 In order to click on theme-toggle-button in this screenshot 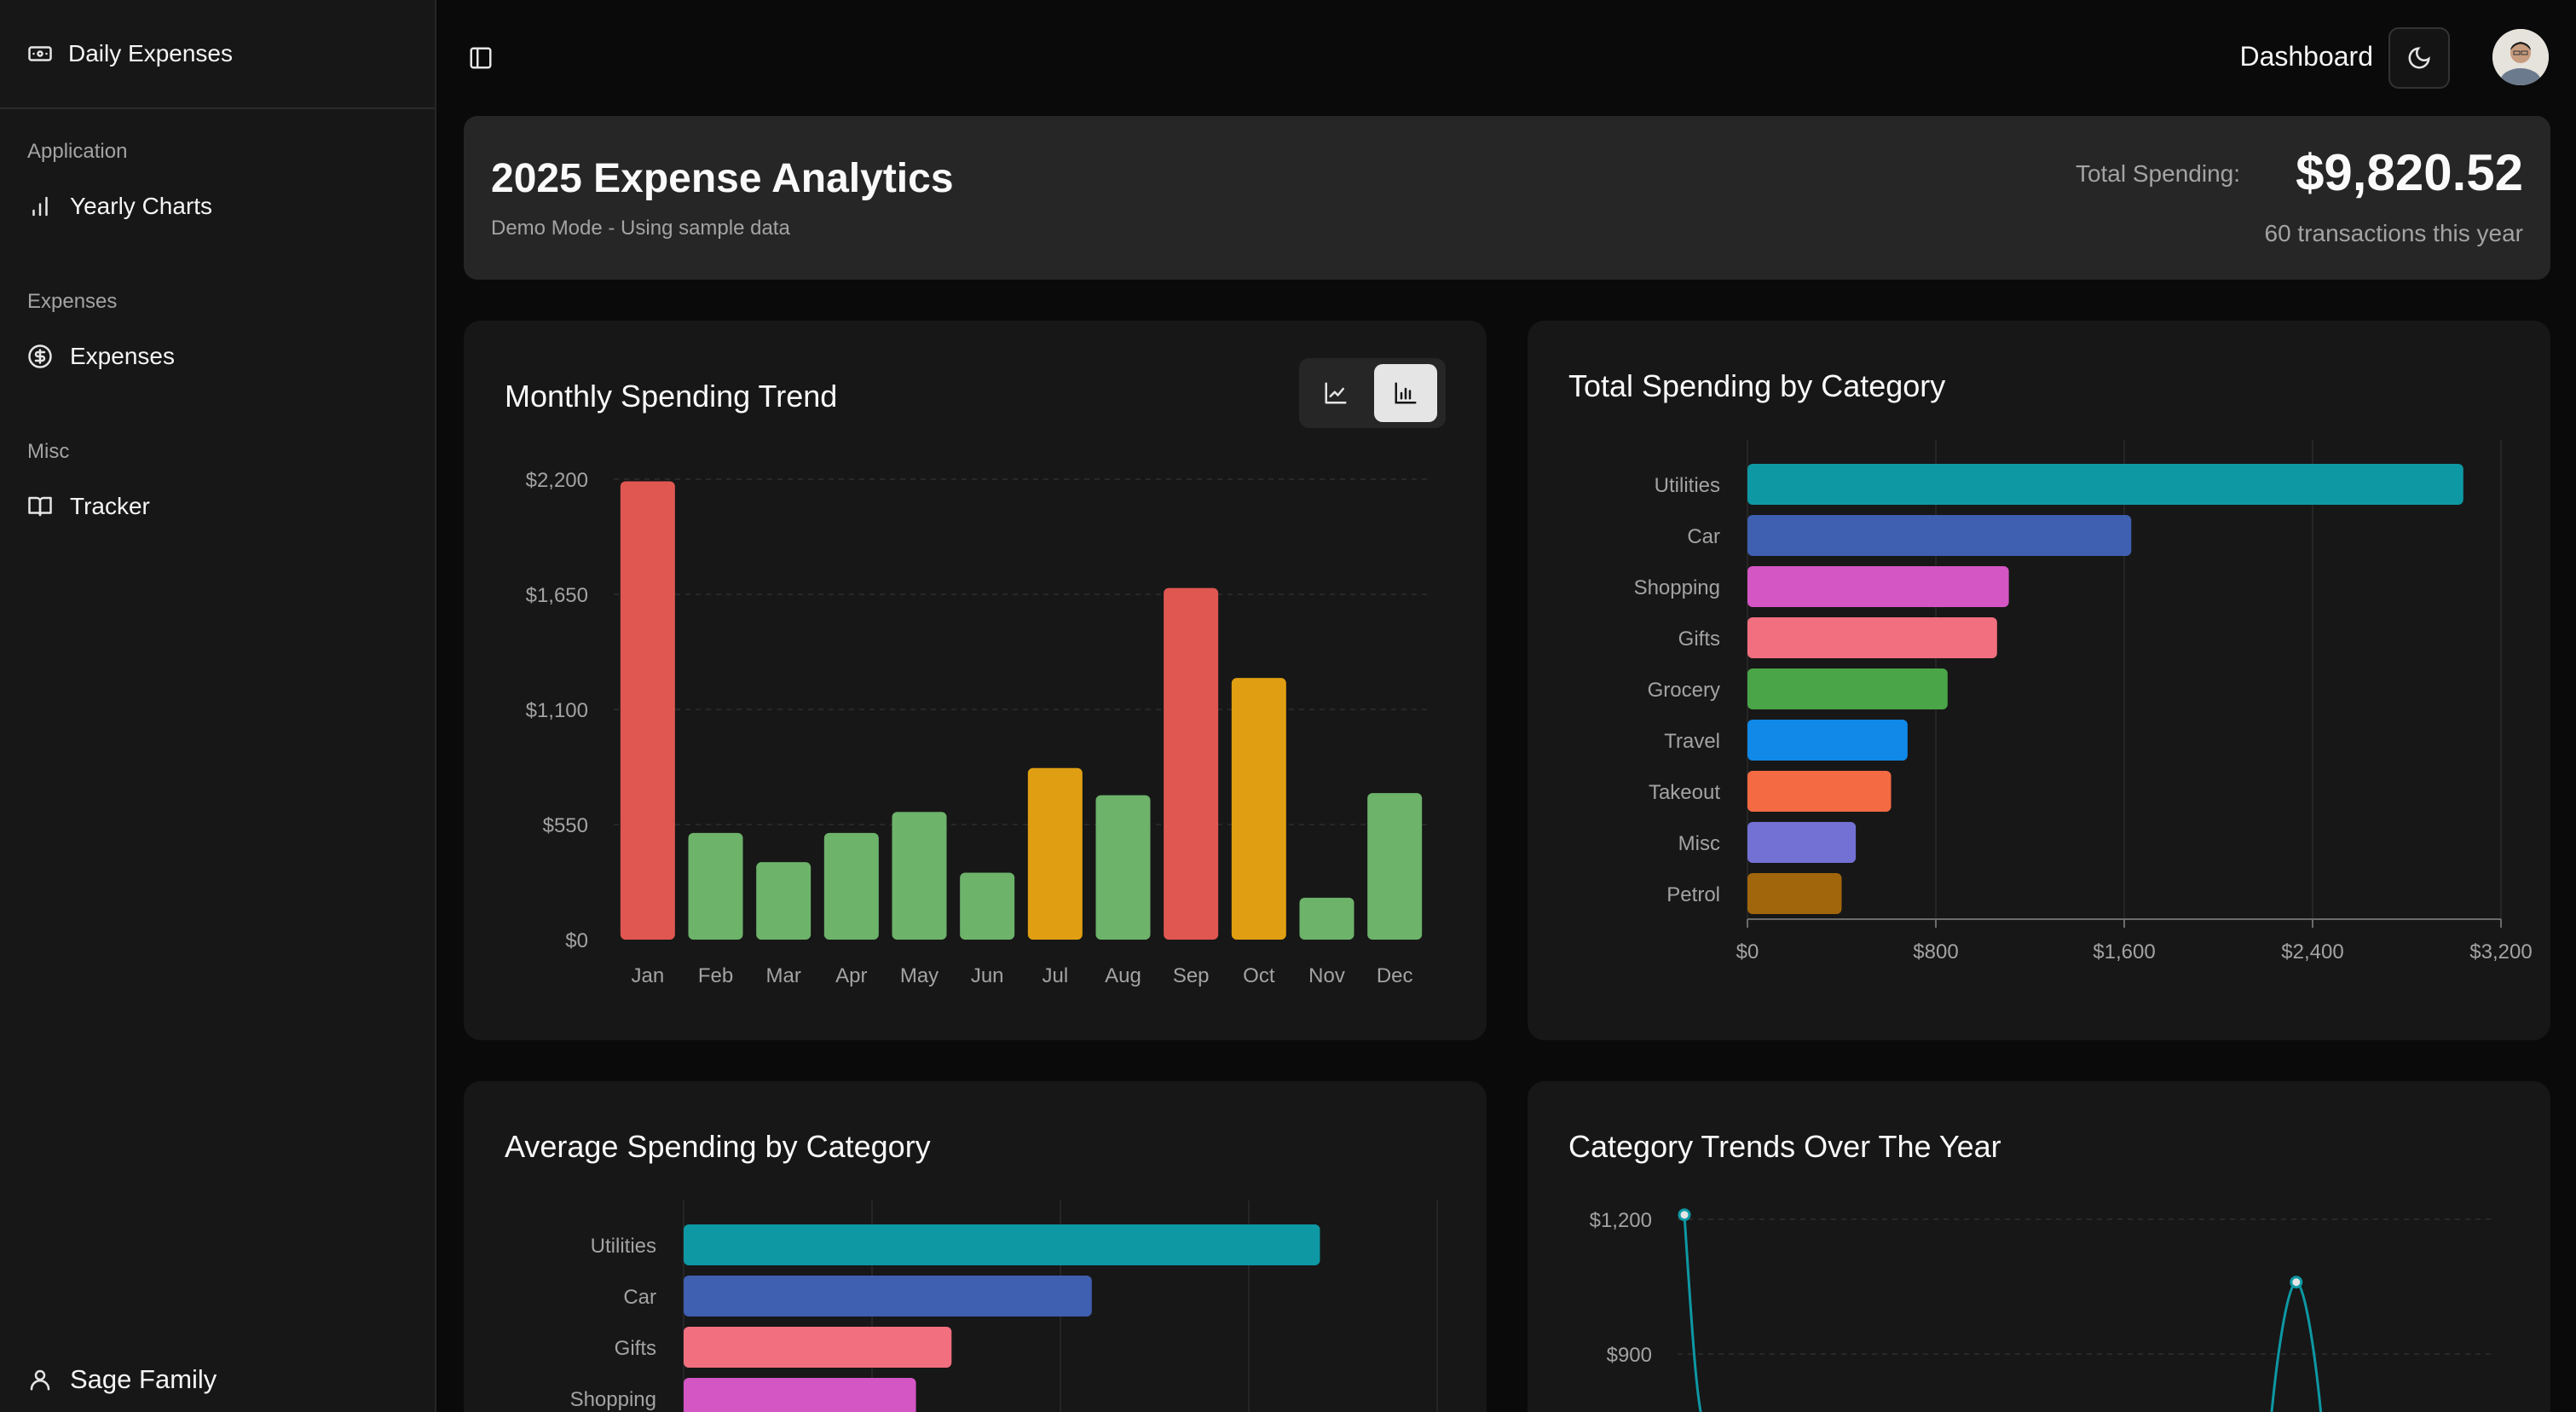, I will do `click(2419, 58)`.